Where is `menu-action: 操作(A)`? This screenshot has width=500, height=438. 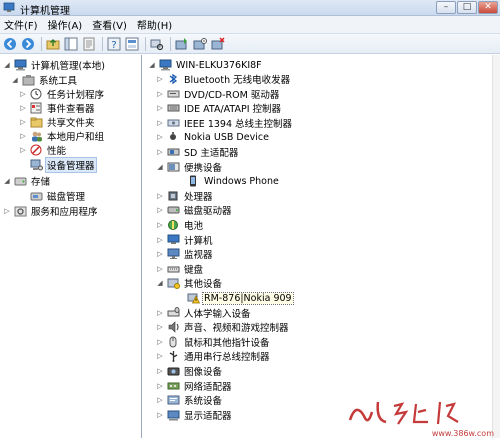 menu-action: 操作(A) is located at coordinates (65, 24).